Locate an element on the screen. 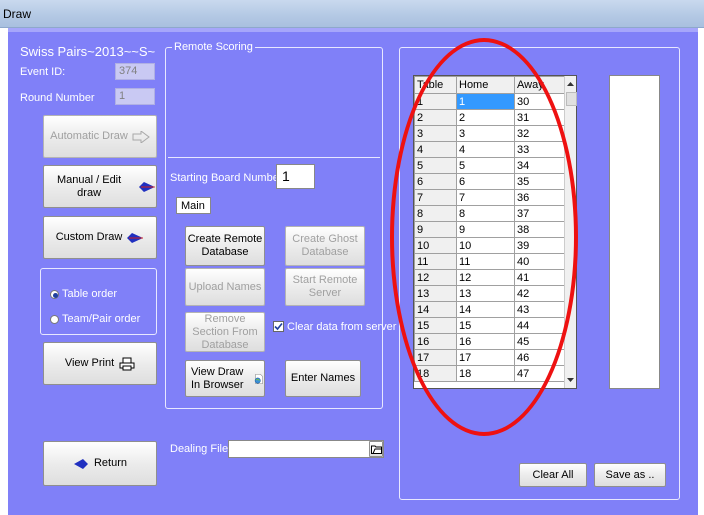 The height and width of the screenshot is (515, 704). automatic-draw-button: Automatic Draw is located at coordinates (100, 136).